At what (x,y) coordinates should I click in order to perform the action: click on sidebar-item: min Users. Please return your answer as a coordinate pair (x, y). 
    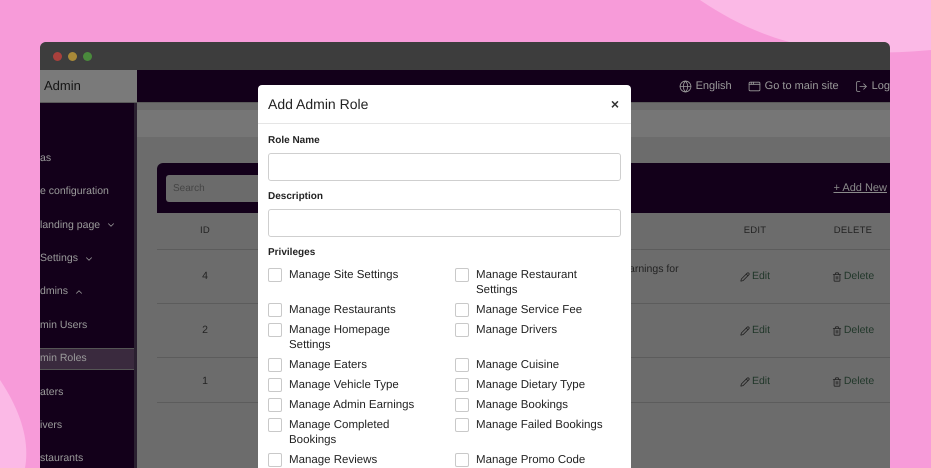
    Looking at the image, I should click on (87, 325).